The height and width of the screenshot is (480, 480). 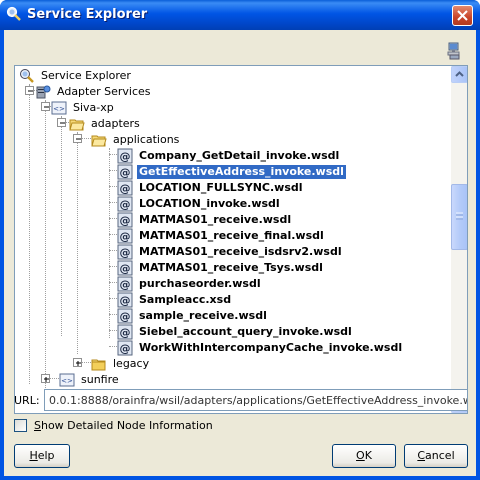 What do you see at coordinates (440, 455) in the screenshot?
I see `cancel-button-rest: ancel` at bounding box center [440, 455].